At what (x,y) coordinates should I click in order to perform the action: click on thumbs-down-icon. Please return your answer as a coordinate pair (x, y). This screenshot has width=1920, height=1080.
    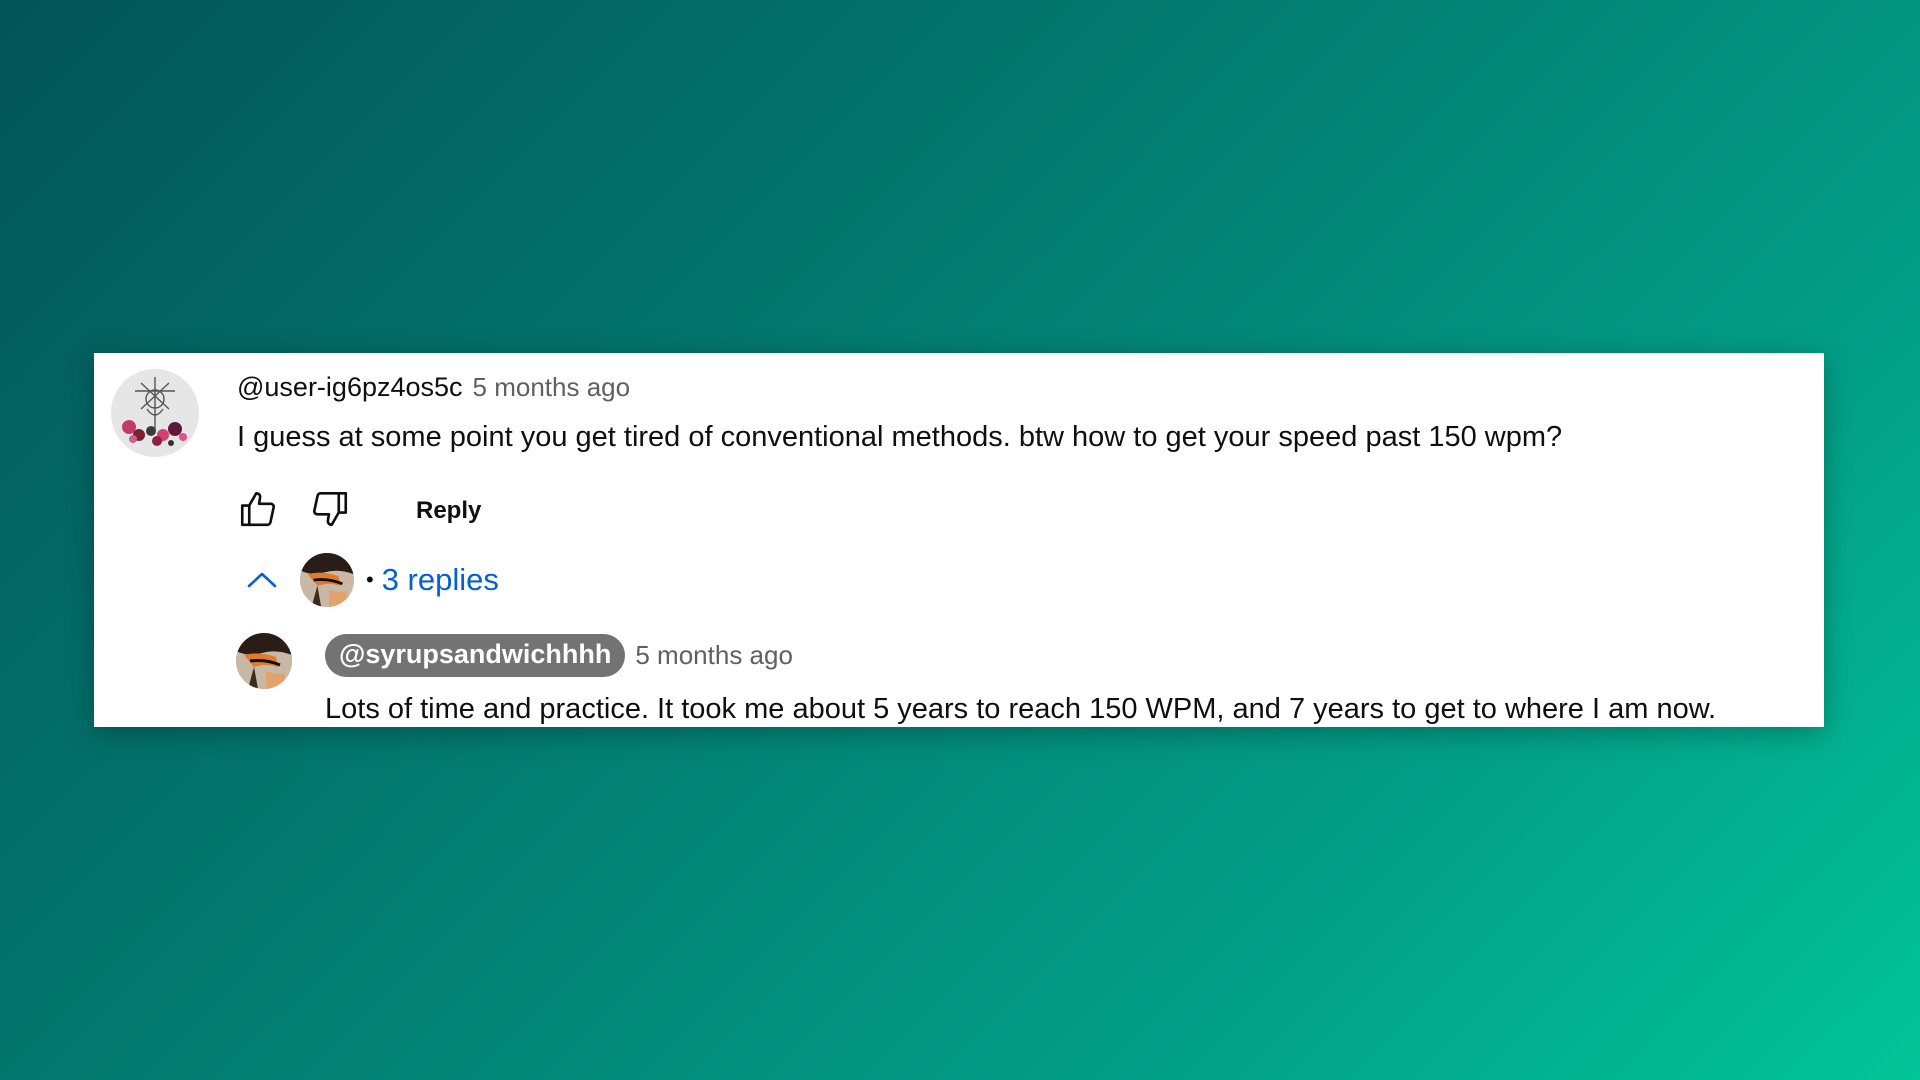
    Looking at the image, I should click on (330, 511).